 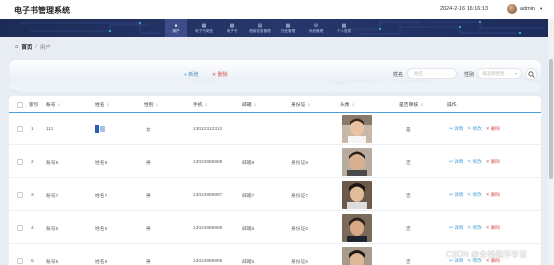 What do you see at coordinates (551, 119) in the screenshot?
I see `scrollbar-thumb` at bounding box center [551, 119].